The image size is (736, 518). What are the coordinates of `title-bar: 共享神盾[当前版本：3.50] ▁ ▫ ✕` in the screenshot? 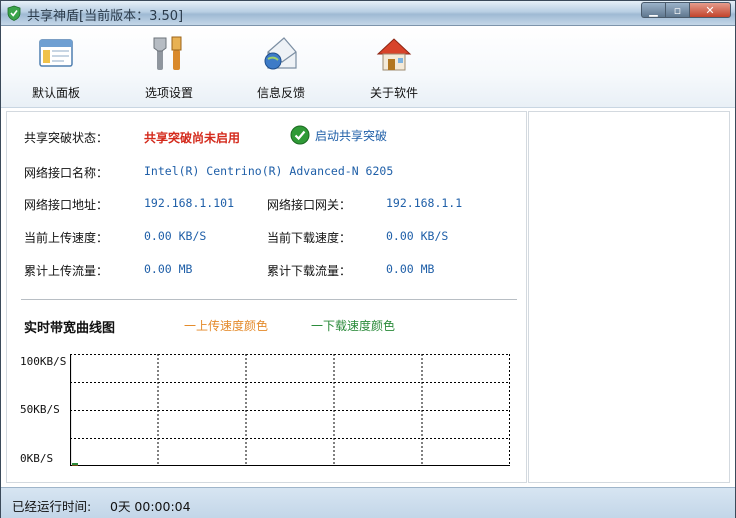 It's located at (368, 13).